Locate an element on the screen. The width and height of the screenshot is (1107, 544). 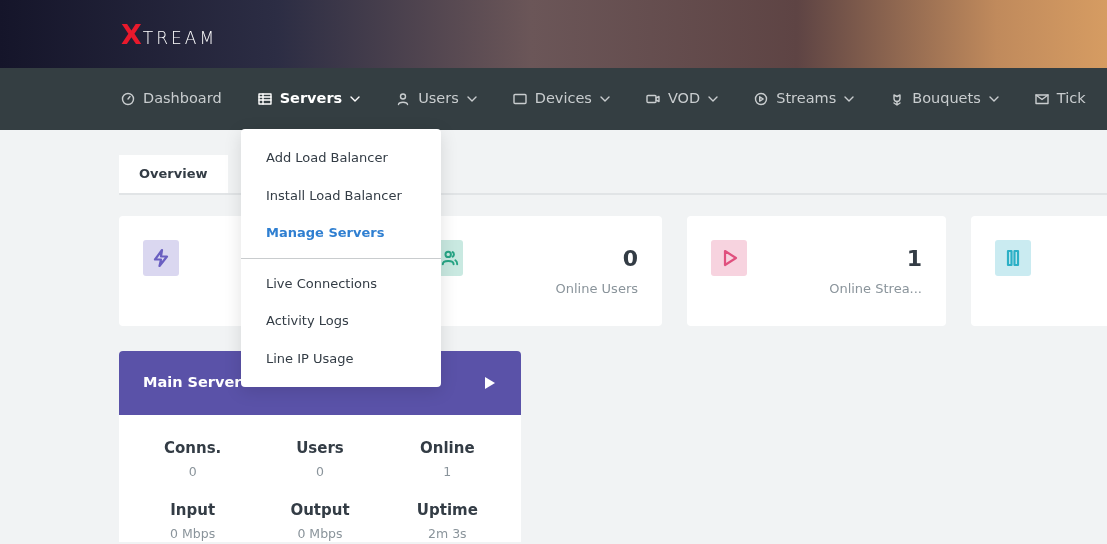
stat-label: Conns. is located at coordinates (193, 448).